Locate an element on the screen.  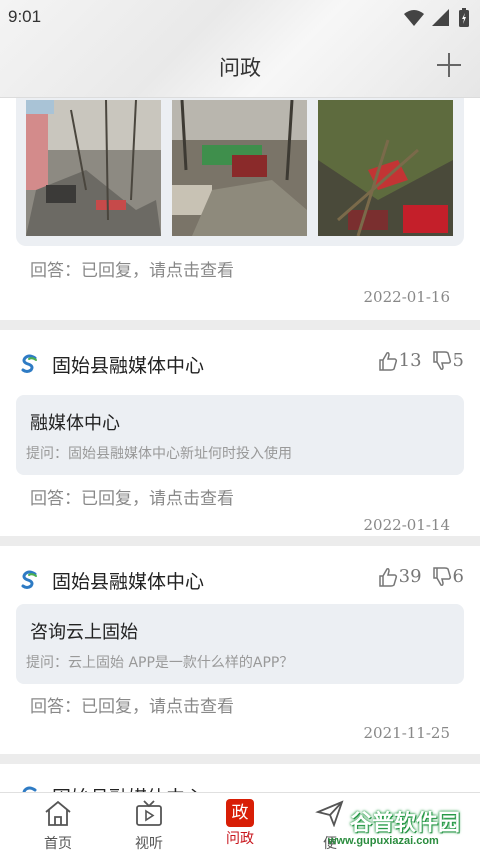
question-text: 提问：固始县融媒体中心新址何时投入使用 is located at coordinates (159, 454).